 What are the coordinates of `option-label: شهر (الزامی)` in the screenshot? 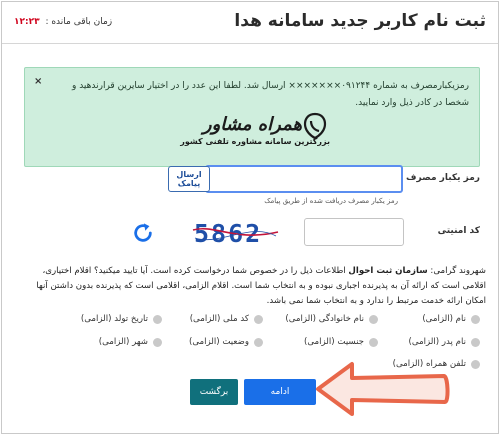 It's located at (123, 342).